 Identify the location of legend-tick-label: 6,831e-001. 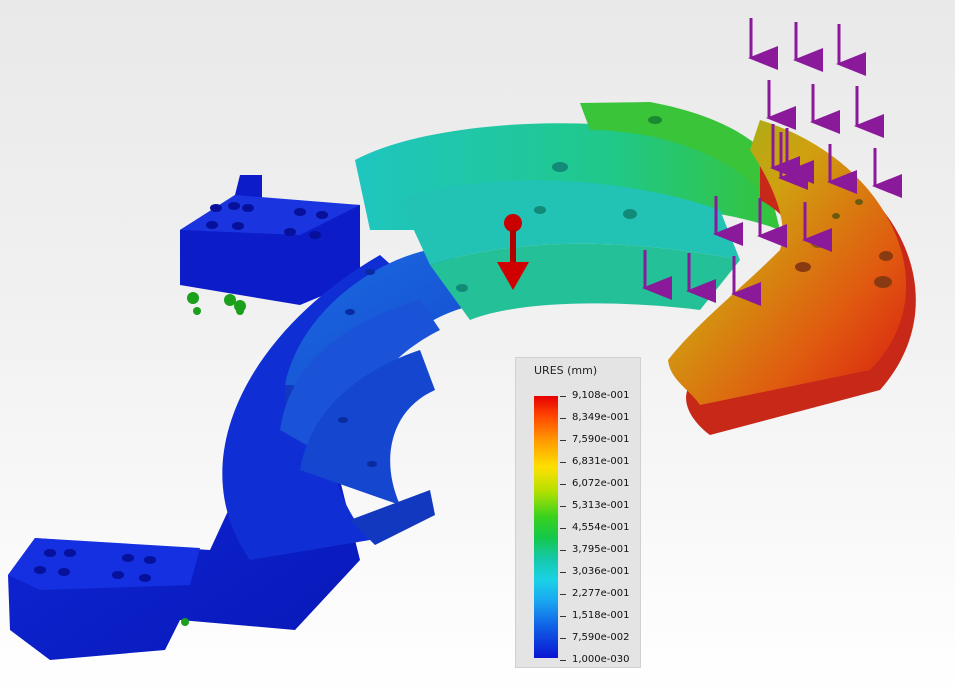
(601, 461).